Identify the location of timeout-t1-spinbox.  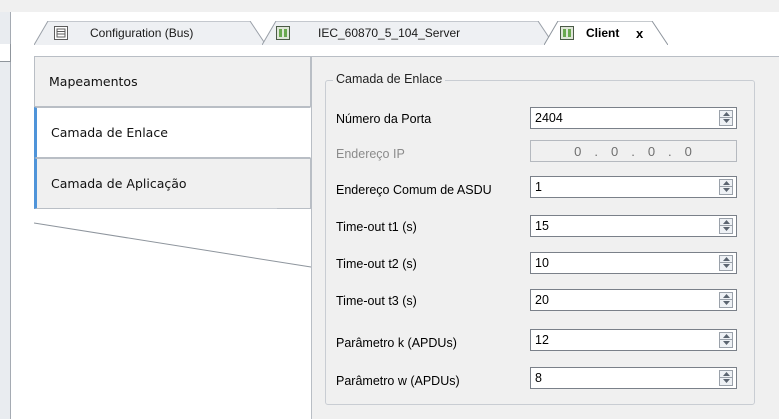
(633, 226).